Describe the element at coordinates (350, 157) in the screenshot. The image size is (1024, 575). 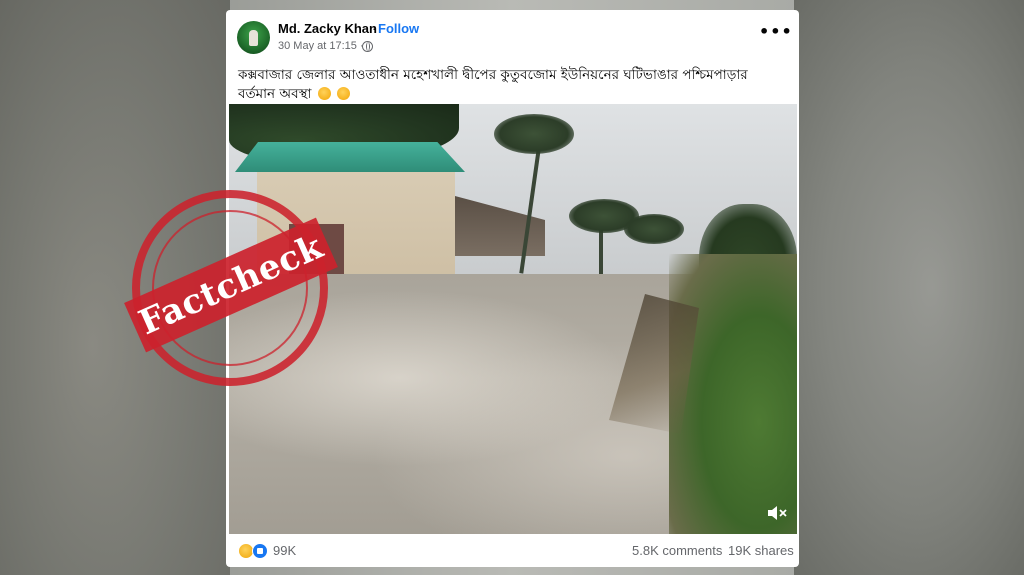
I see `video-house-roof` at that location.